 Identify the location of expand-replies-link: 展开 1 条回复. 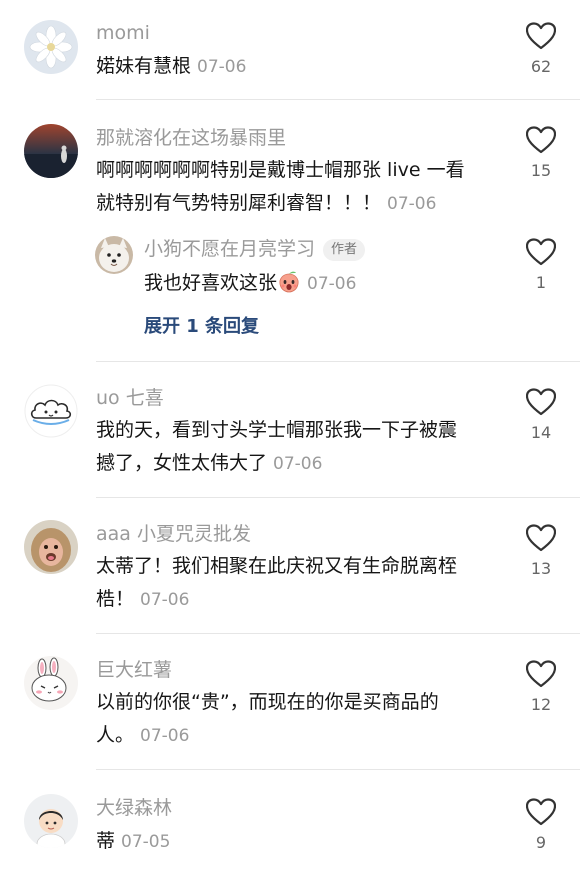
(201, 325).